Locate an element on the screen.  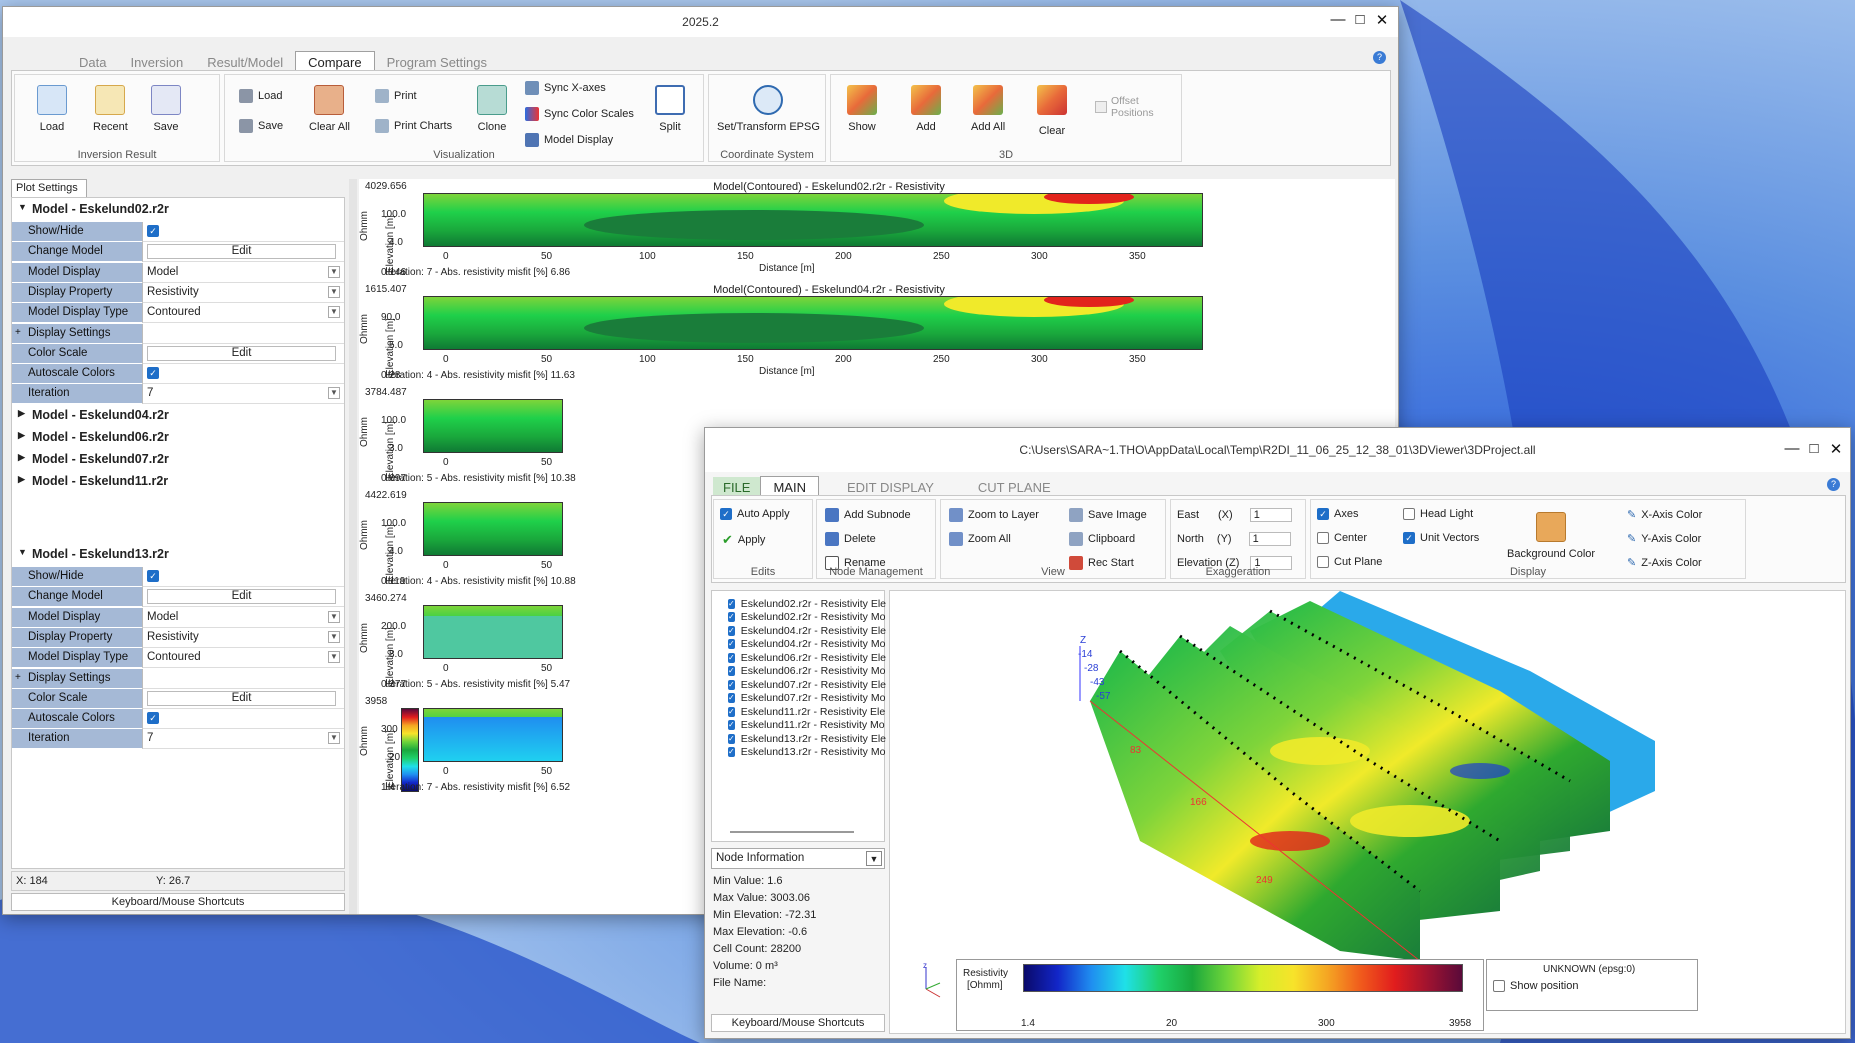
add-3d-button: Add is located at coordinates (926, 109).